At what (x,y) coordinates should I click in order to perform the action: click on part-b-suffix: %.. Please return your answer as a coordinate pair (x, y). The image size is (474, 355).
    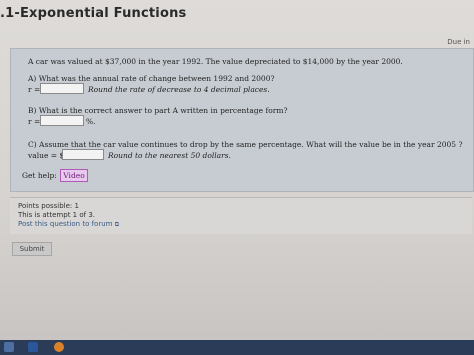
    Looking at the image, I should click on (91, 121).